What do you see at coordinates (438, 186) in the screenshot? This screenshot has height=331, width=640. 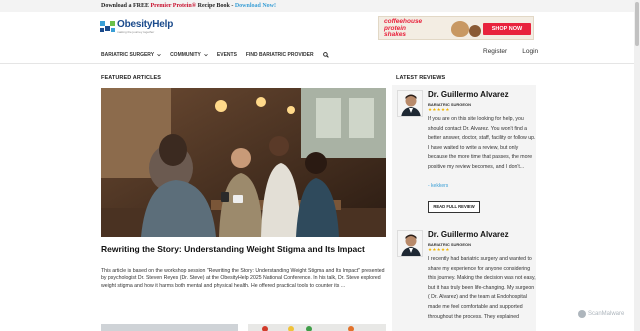 I see `review-author-link: - kekkers` at bounding box center [438, 186].